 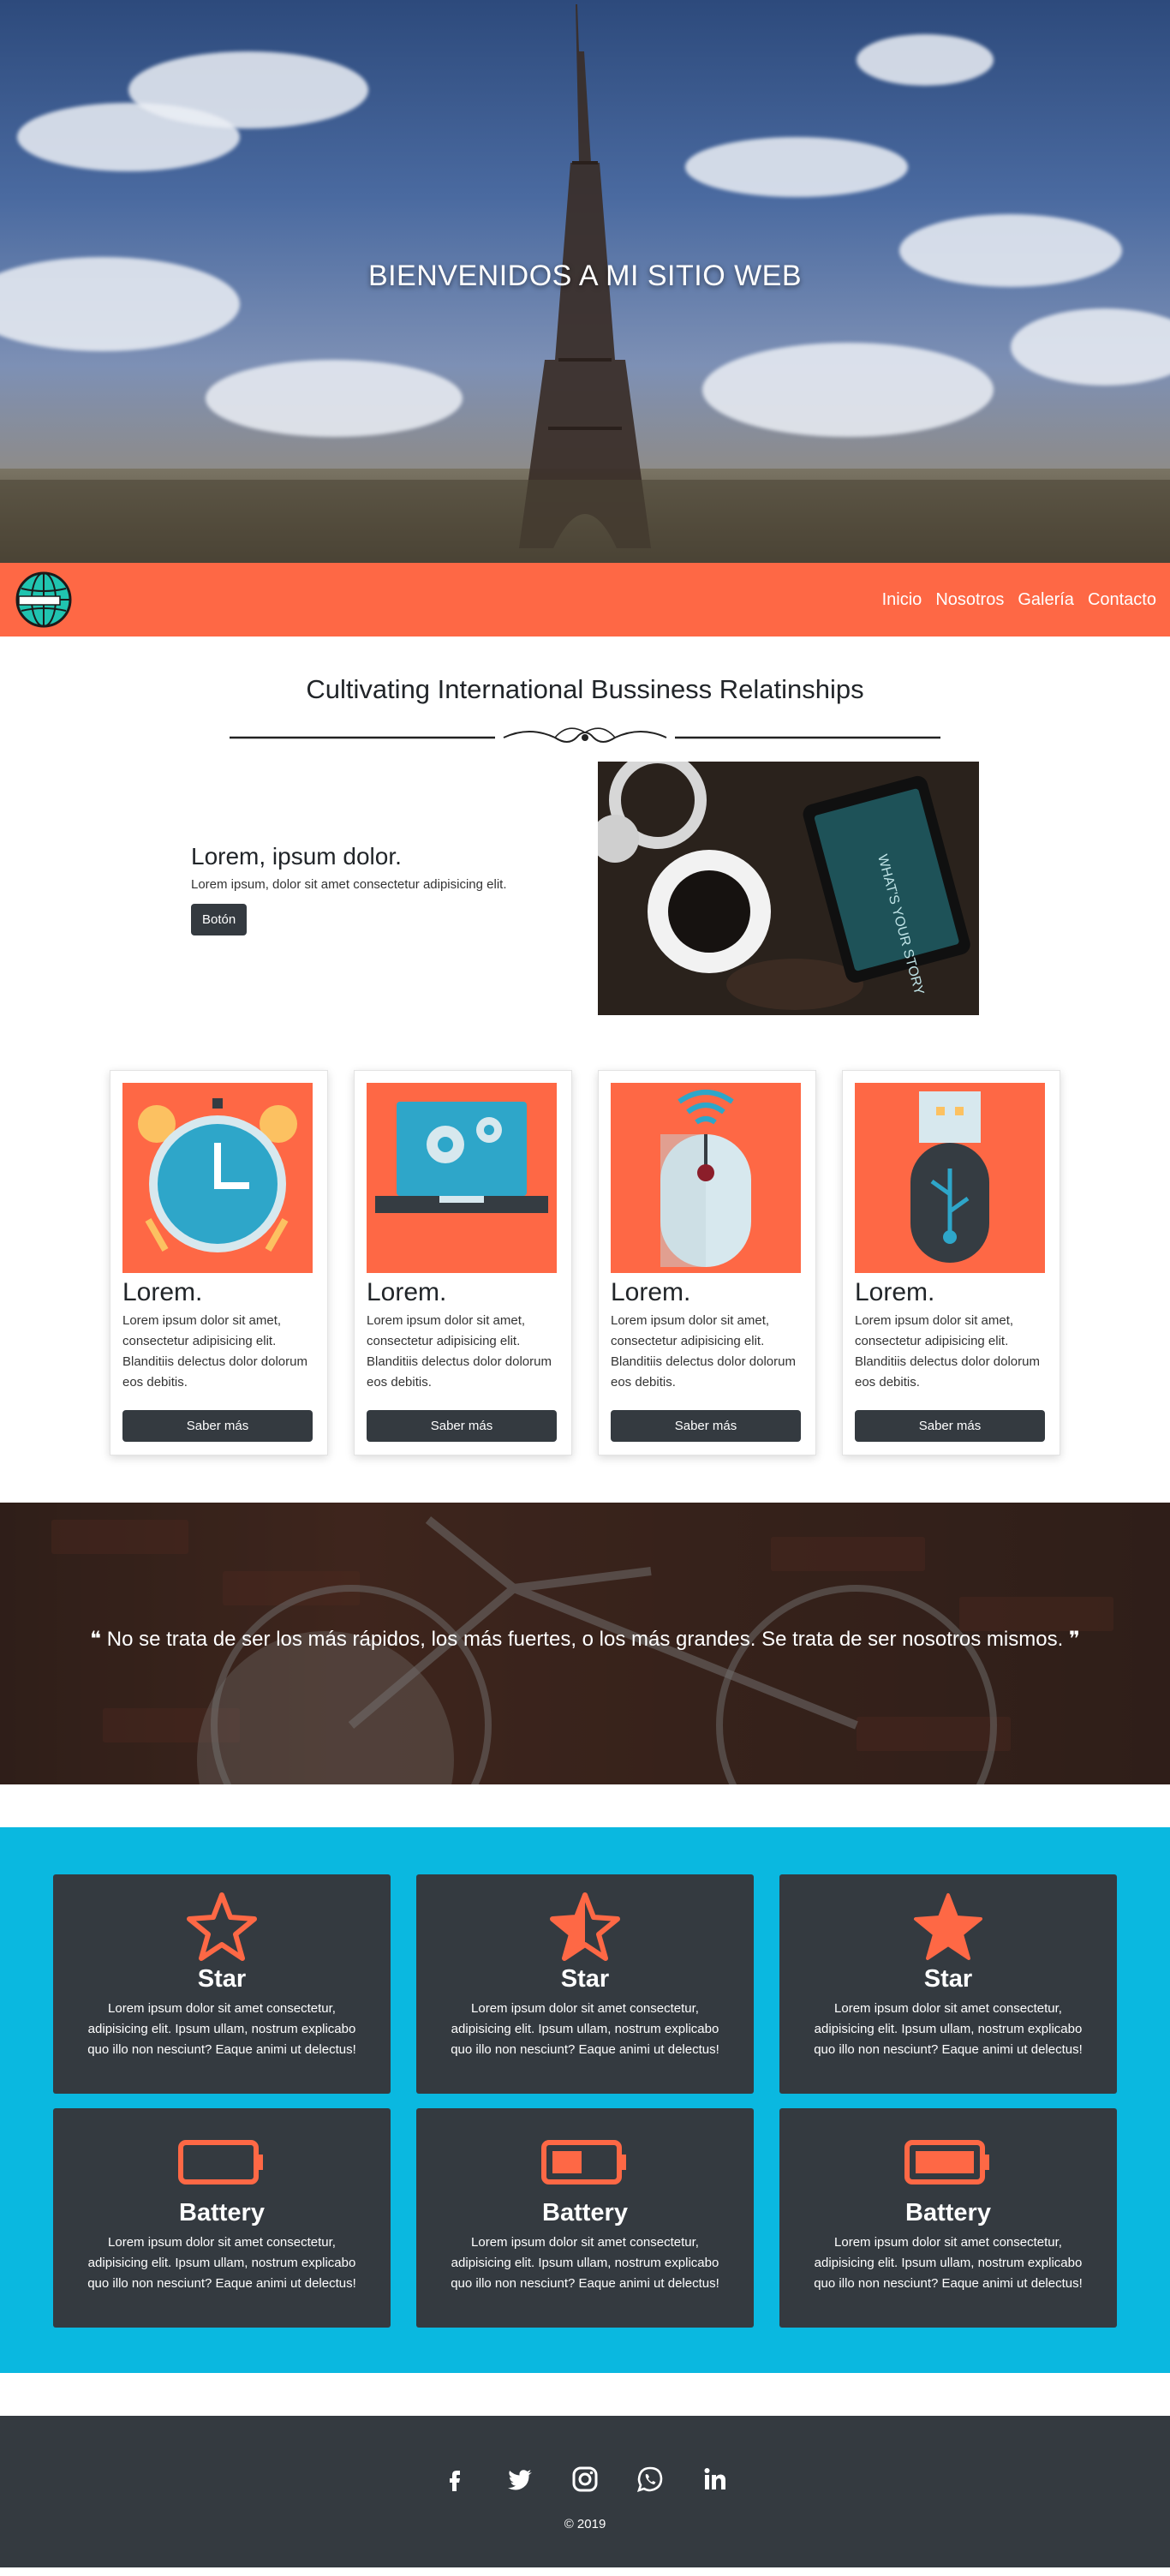 What do you see at coordinates (715, 2479) in the screenshot?
I see `linkedin-icon` at bounding box center [715, 2479].